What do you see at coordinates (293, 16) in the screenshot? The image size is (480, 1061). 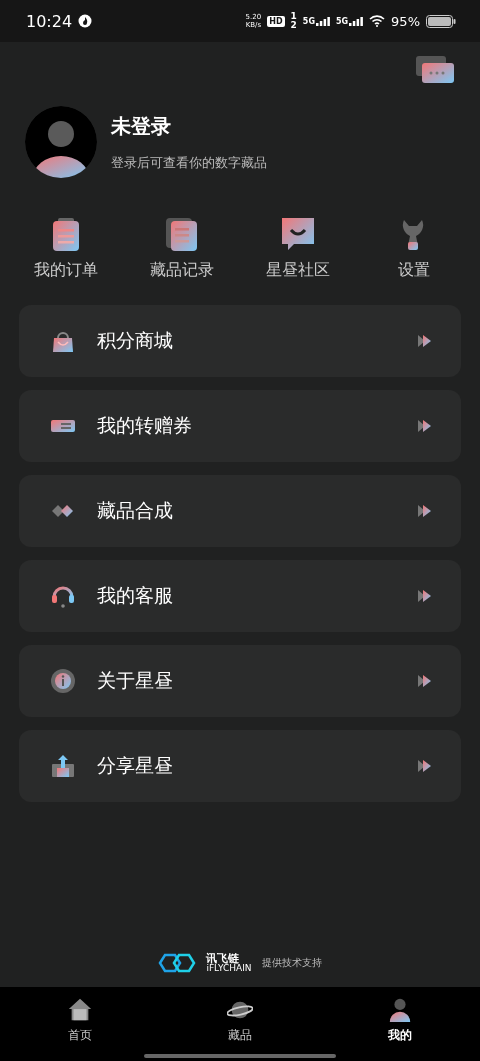 I see `sim-number: 1` at bounding box center [293, 16].